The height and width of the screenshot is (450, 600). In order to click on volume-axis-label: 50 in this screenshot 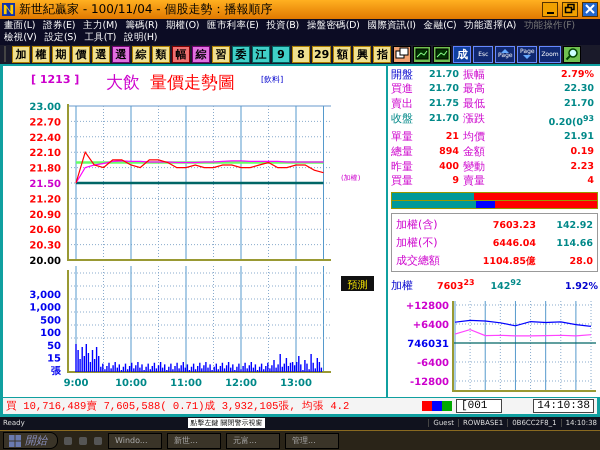, I will do `click(54, 346)`.